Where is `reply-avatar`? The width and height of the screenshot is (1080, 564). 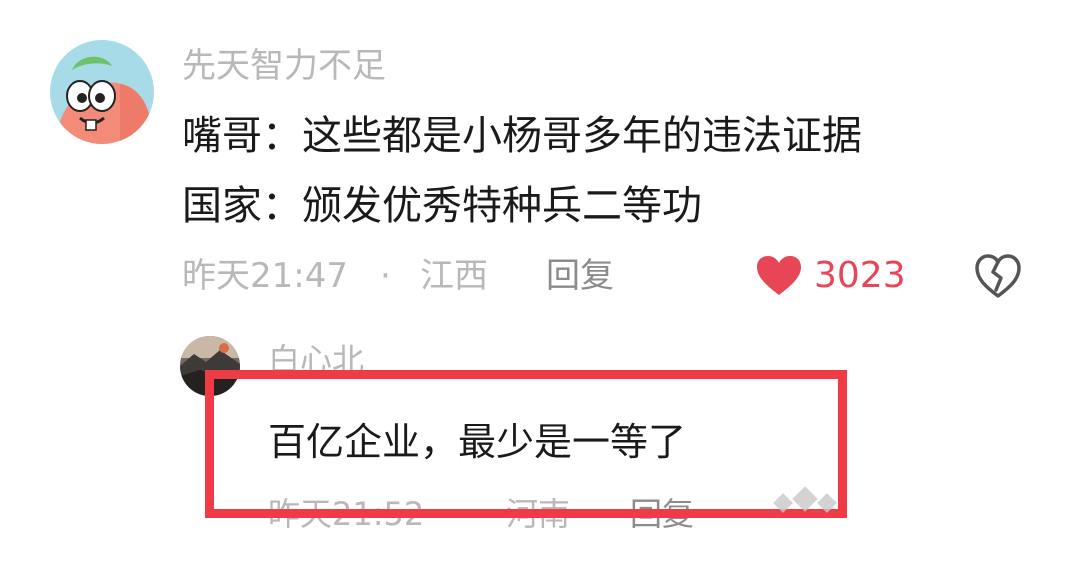
reply-avatar is located at coordinates (210, 366).